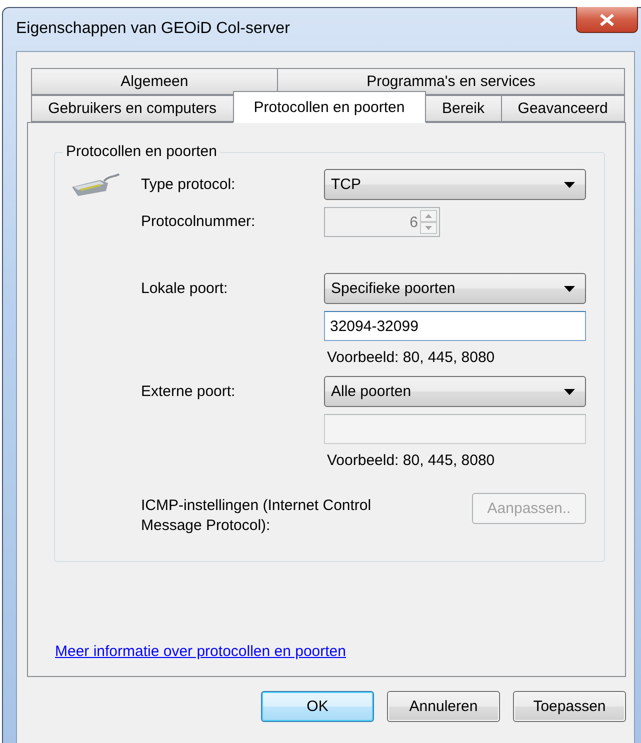 This screenshot has width=641, height=743. I want to click on icmp-label: ICMP-instellingen (Internet Control Message Protocol):, so click(256, 516).